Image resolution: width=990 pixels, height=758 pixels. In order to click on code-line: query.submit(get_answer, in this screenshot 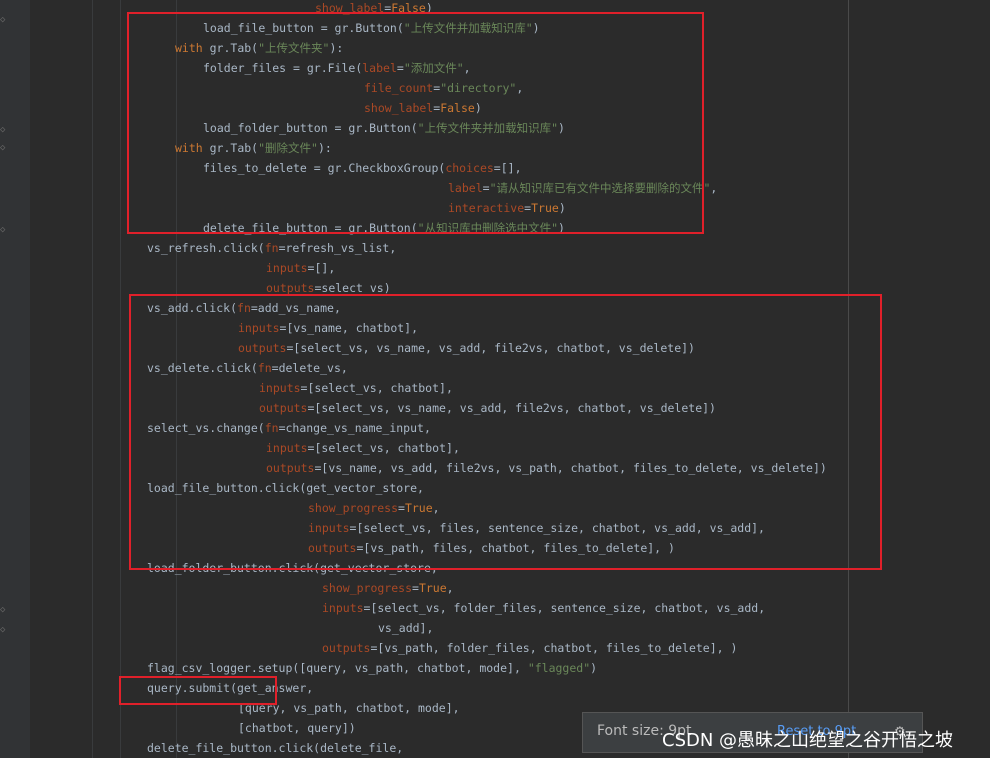, I will do `click(230, 688)`.